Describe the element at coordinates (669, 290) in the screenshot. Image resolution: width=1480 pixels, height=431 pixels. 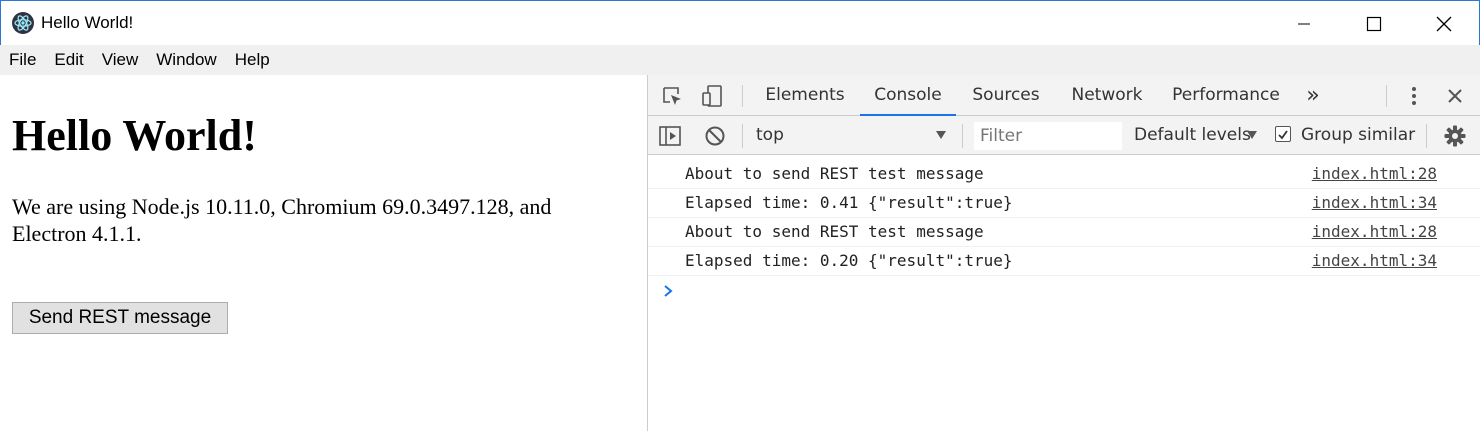
I see `console-prompt-chevron-icon` at that location.